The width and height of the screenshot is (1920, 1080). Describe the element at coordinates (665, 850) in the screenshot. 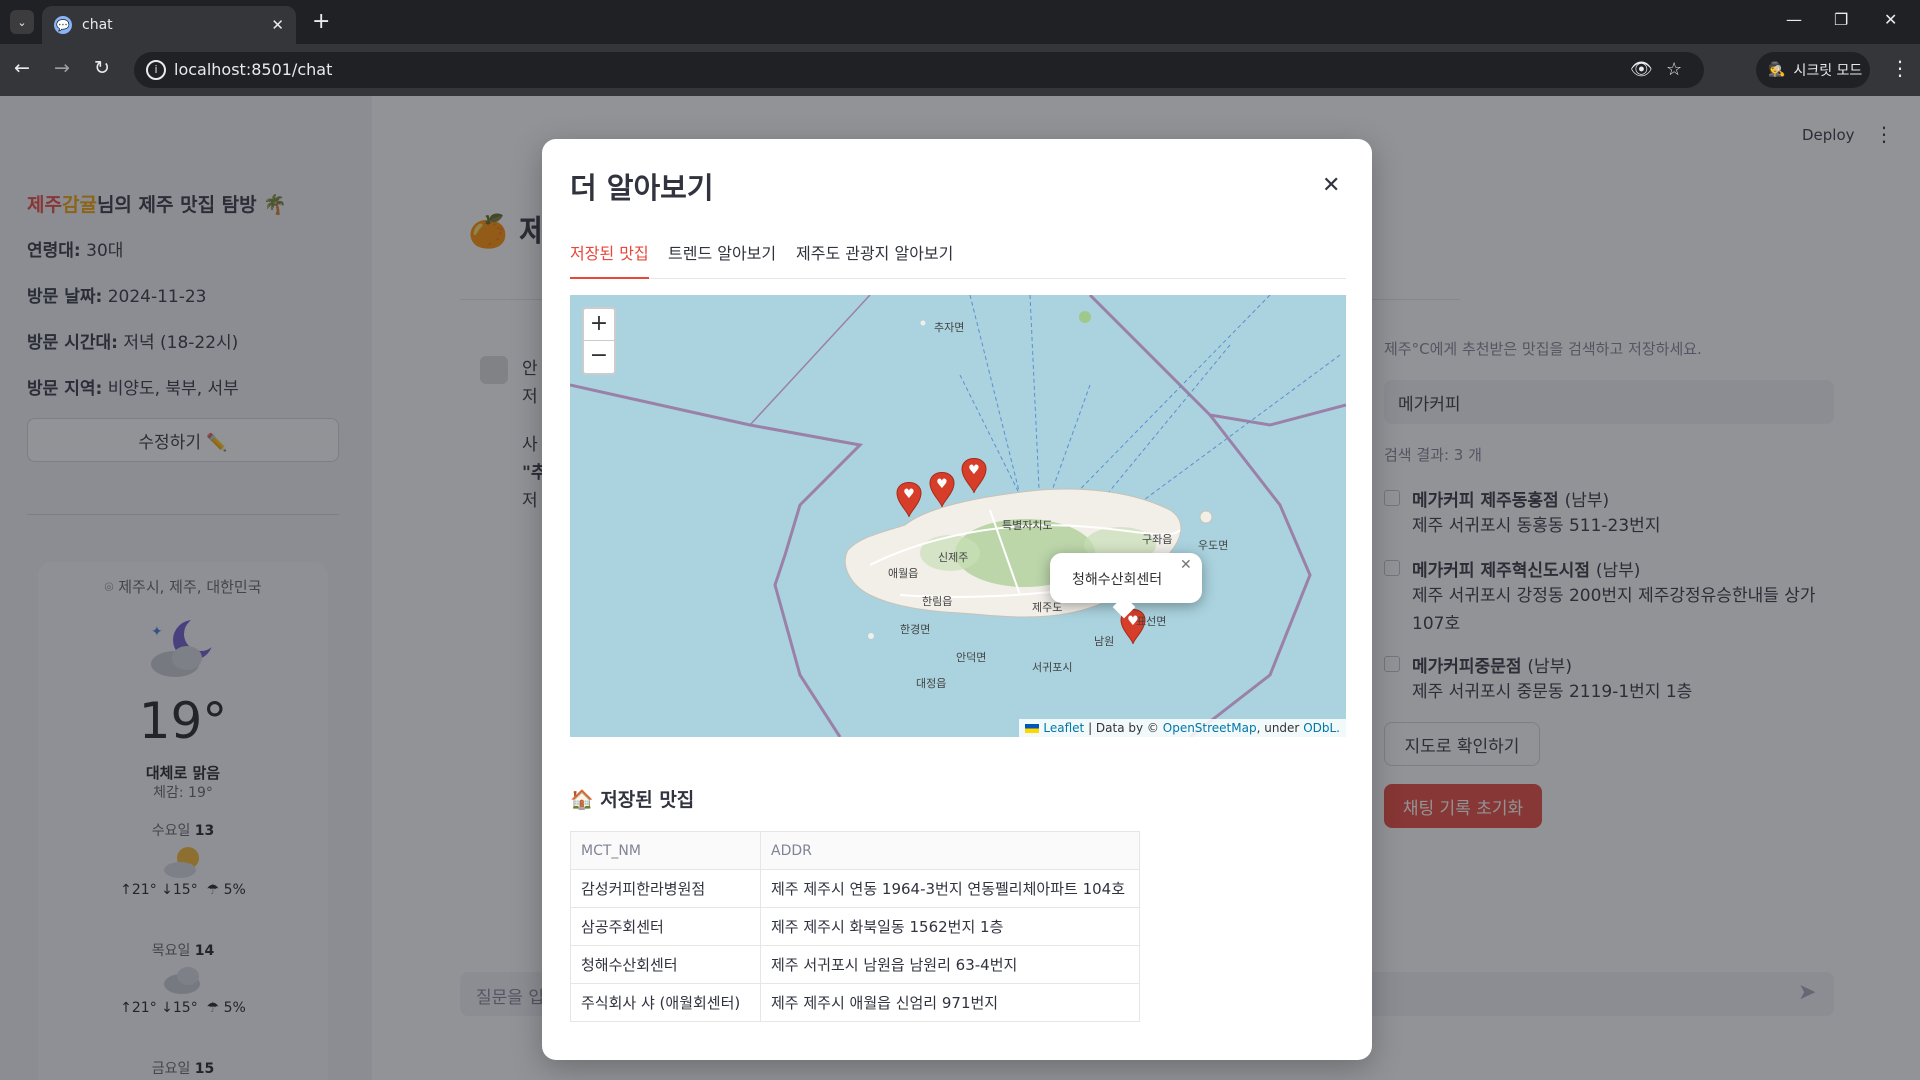

I see `column-header: MCT_NM` at that location.